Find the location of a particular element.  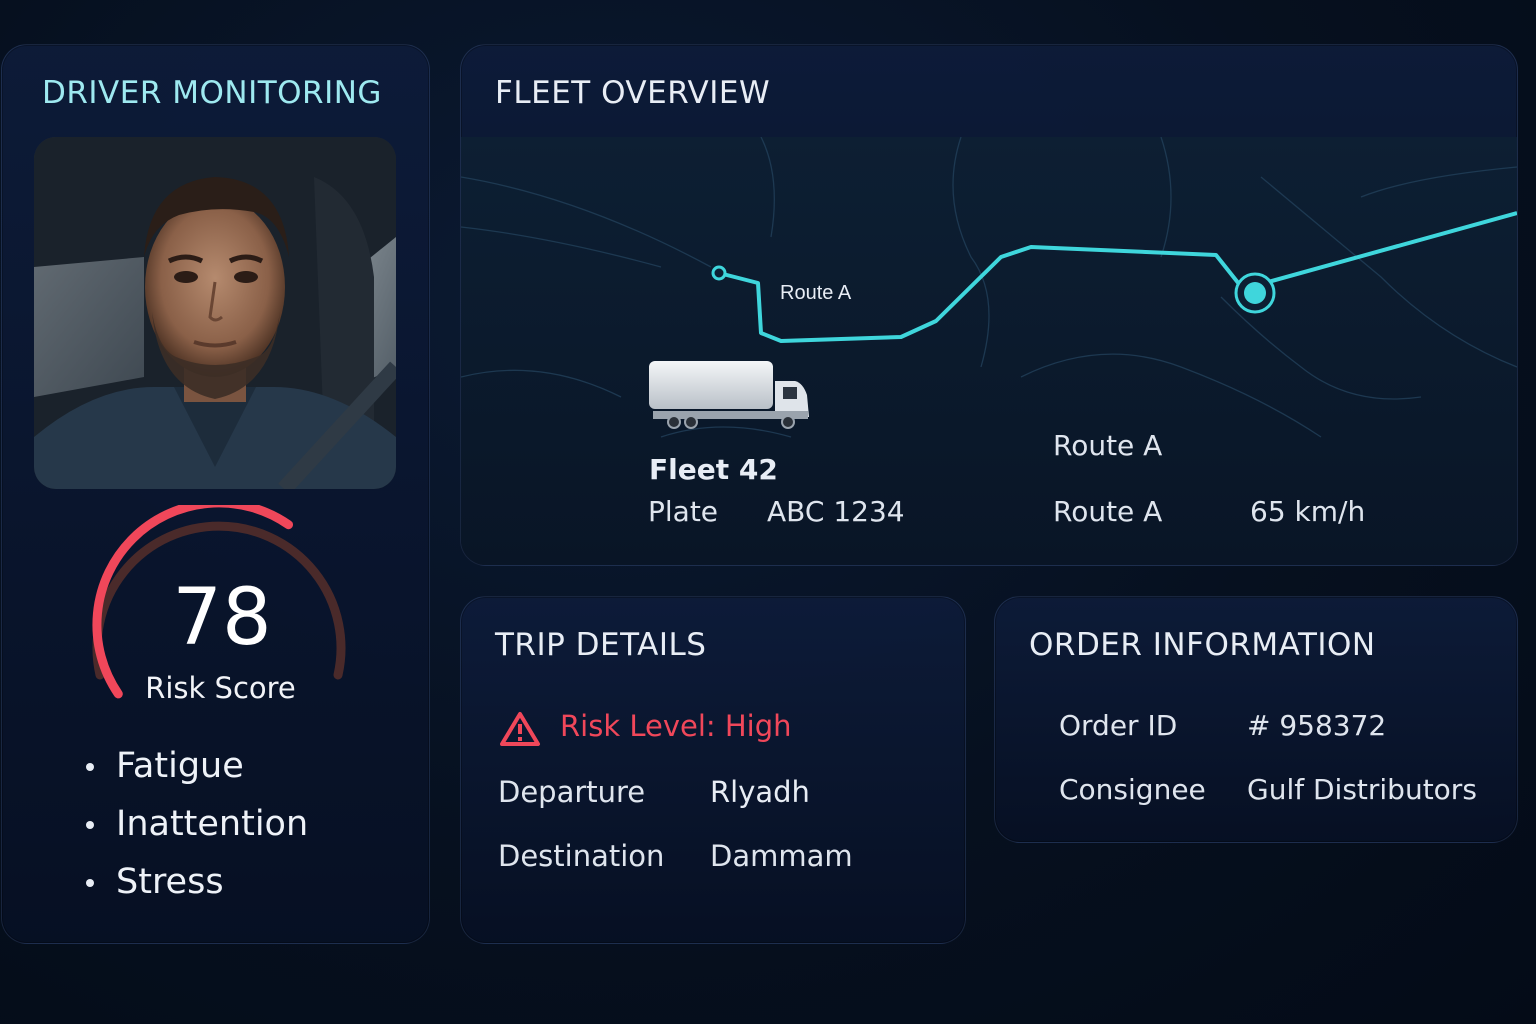

risk-level: Risk Level: High is located at coordinates (676, 726).